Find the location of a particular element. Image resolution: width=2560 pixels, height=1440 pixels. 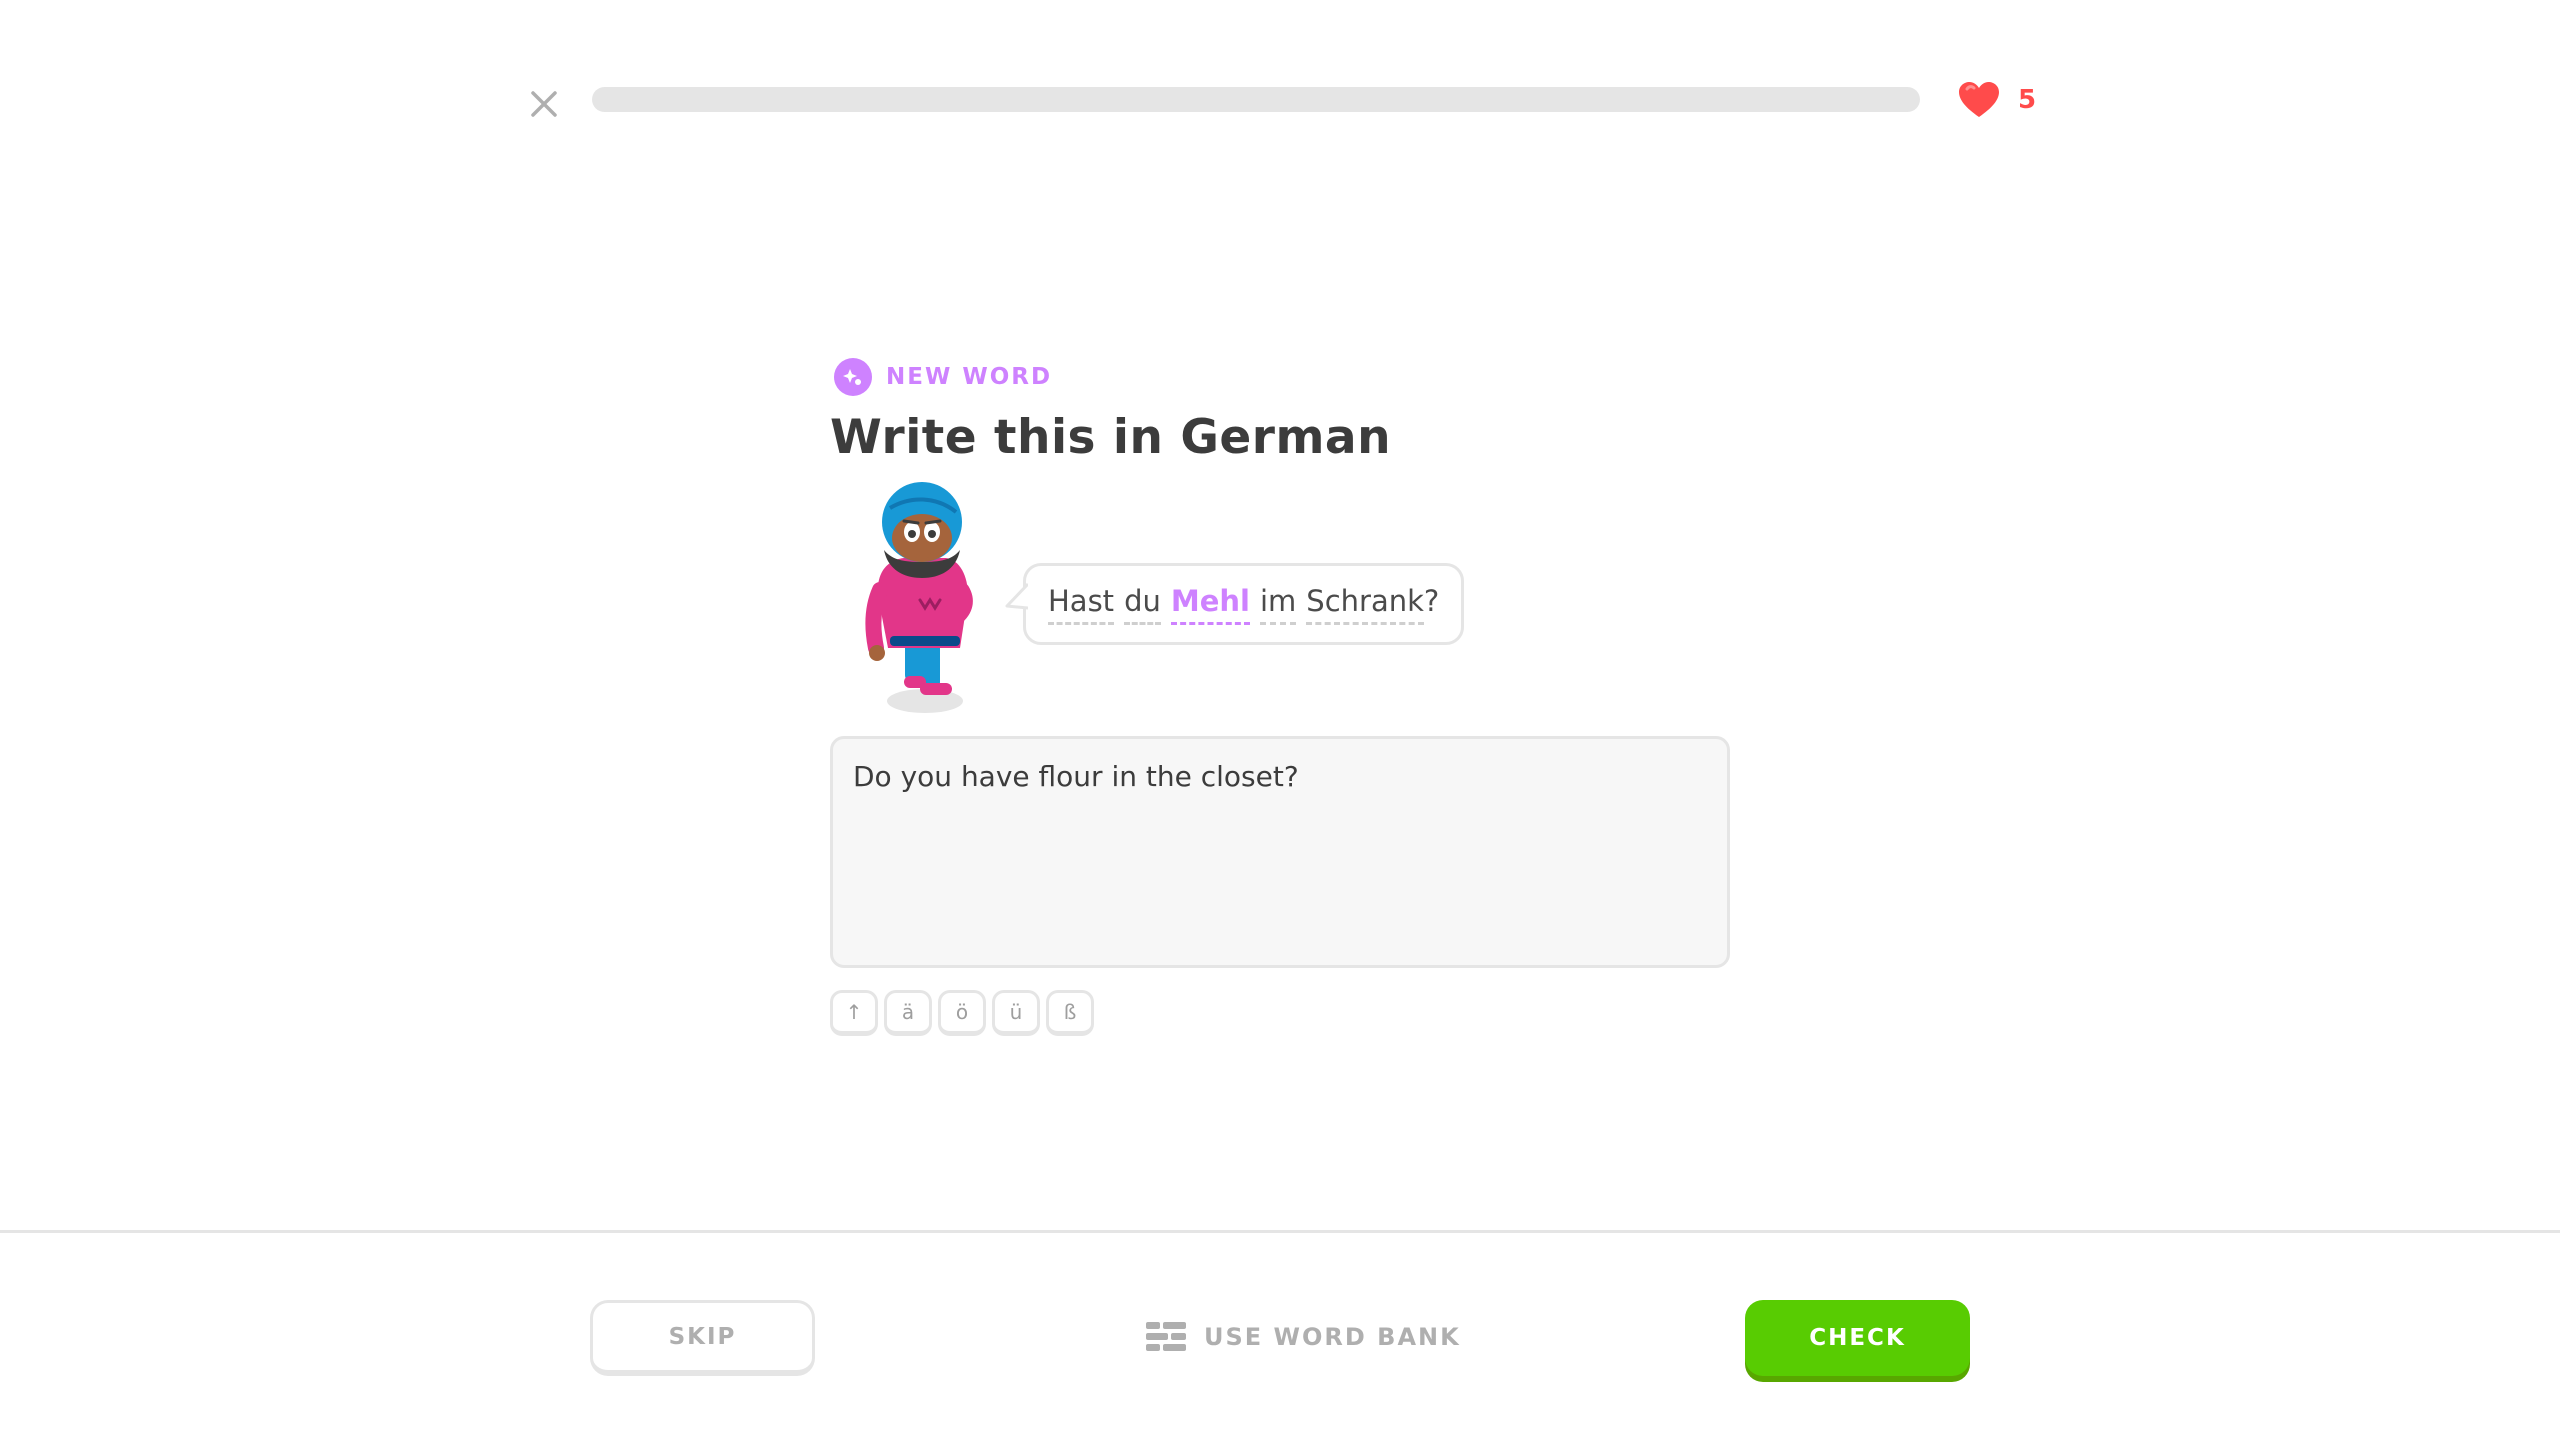

close-button is located at coordinates (544, 104).